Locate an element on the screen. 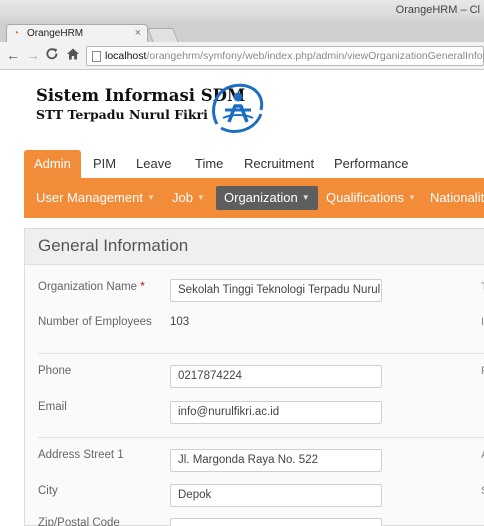  submenu-job: Job ▼ is located at coordinates (188, 198).